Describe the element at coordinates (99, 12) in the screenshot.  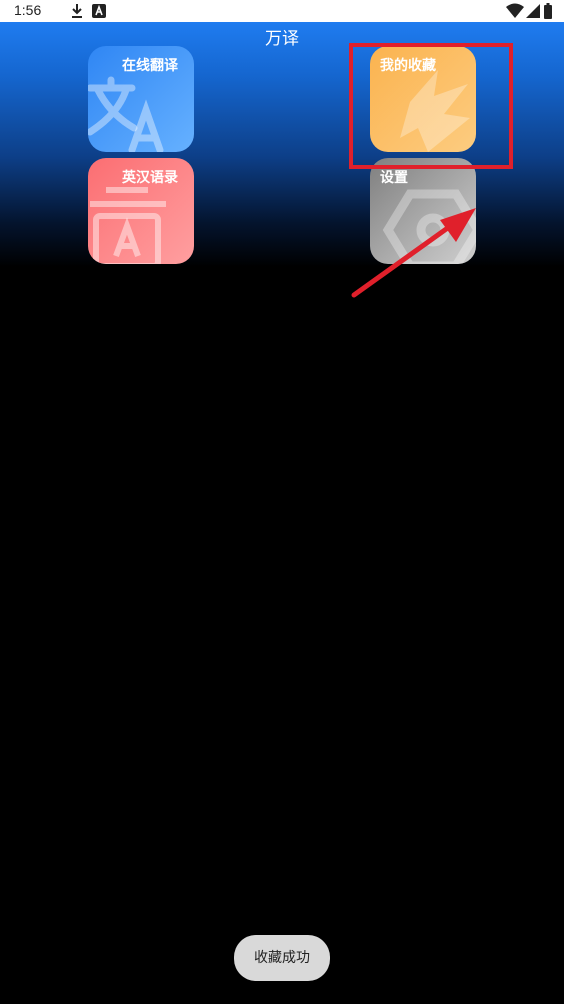
I see `font-a-icon` at that location.